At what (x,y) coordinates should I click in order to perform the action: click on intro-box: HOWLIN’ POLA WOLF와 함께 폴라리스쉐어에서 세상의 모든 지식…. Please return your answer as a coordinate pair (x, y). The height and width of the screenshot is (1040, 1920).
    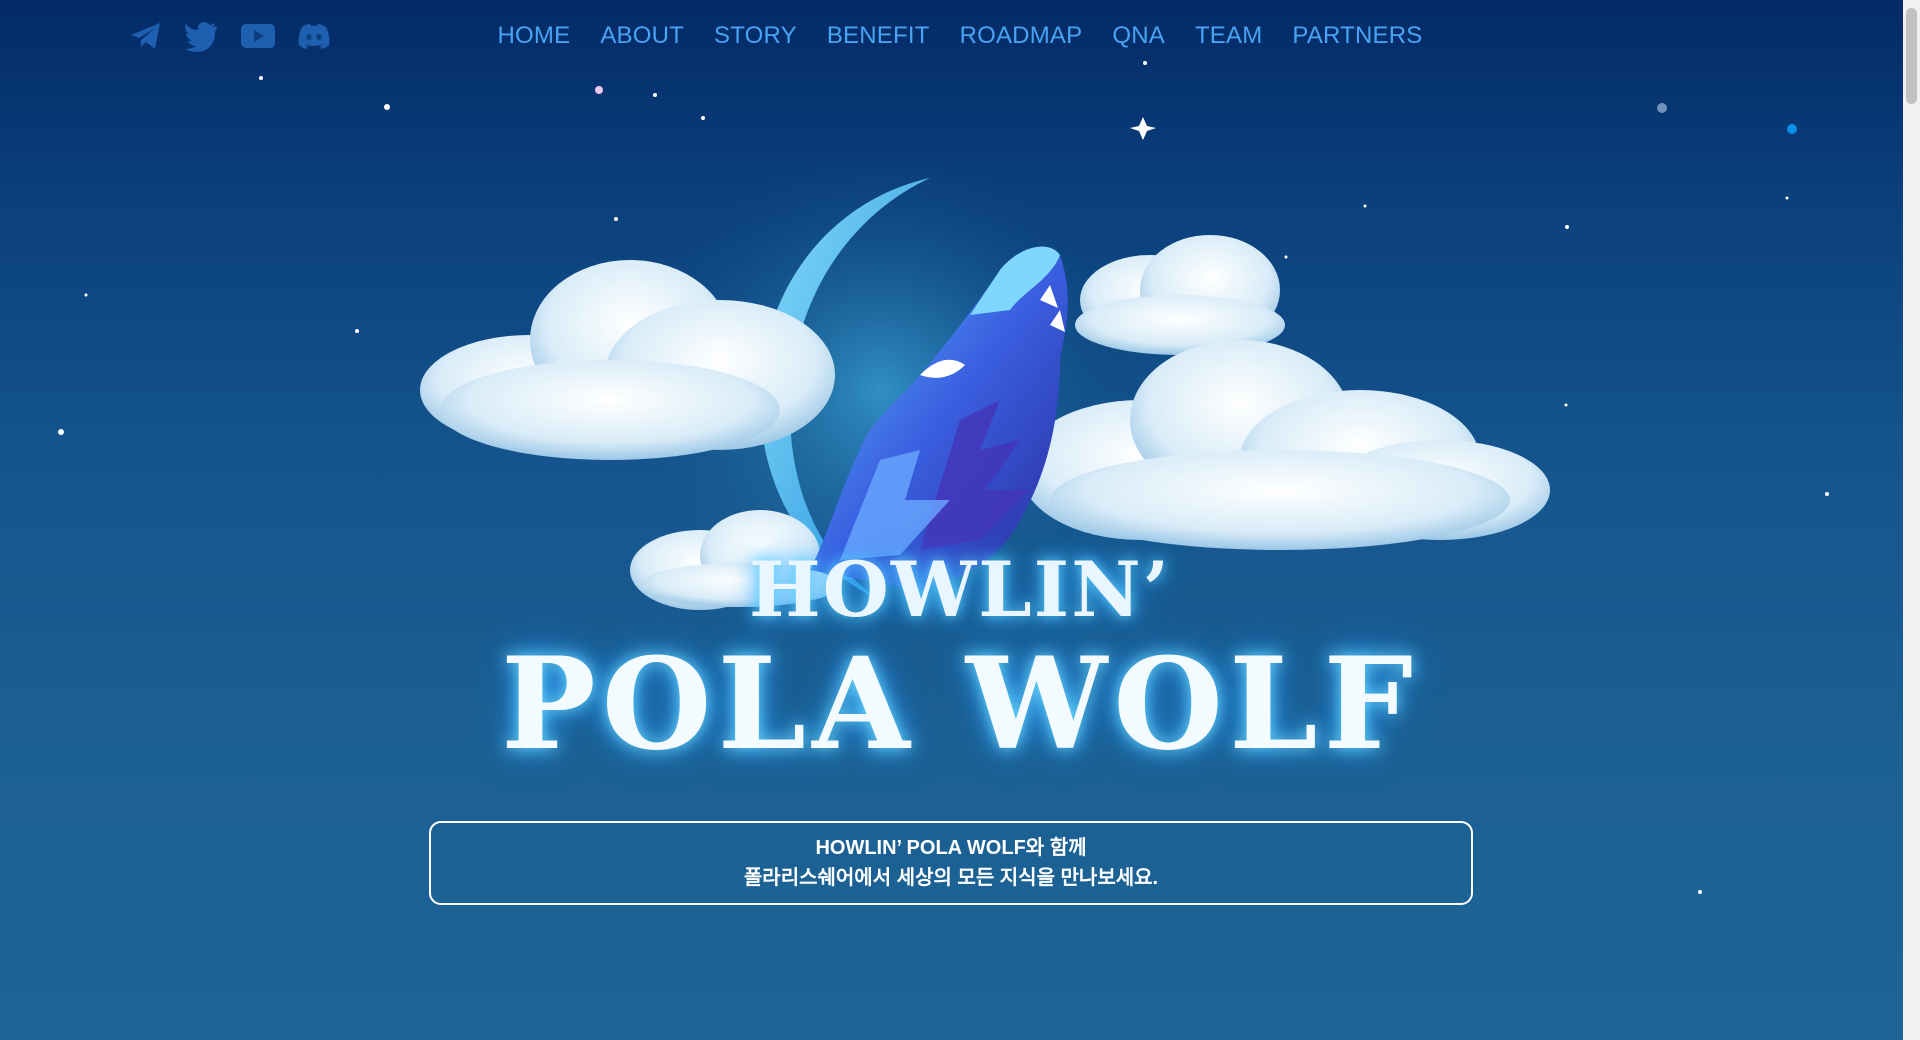
    Looking at the image, I should click on (951, 863).